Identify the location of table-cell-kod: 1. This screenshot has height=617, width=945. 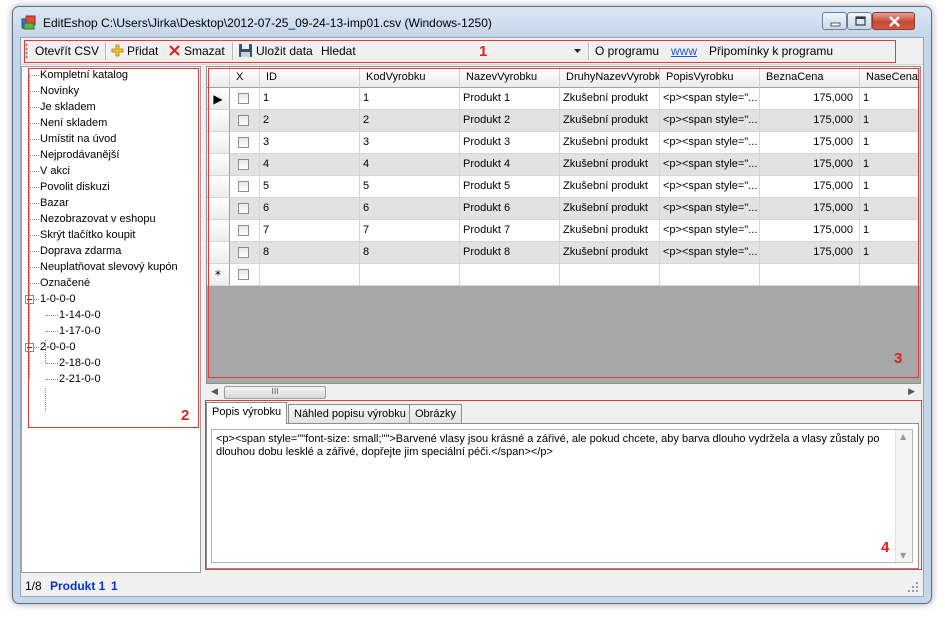
(410, 99).